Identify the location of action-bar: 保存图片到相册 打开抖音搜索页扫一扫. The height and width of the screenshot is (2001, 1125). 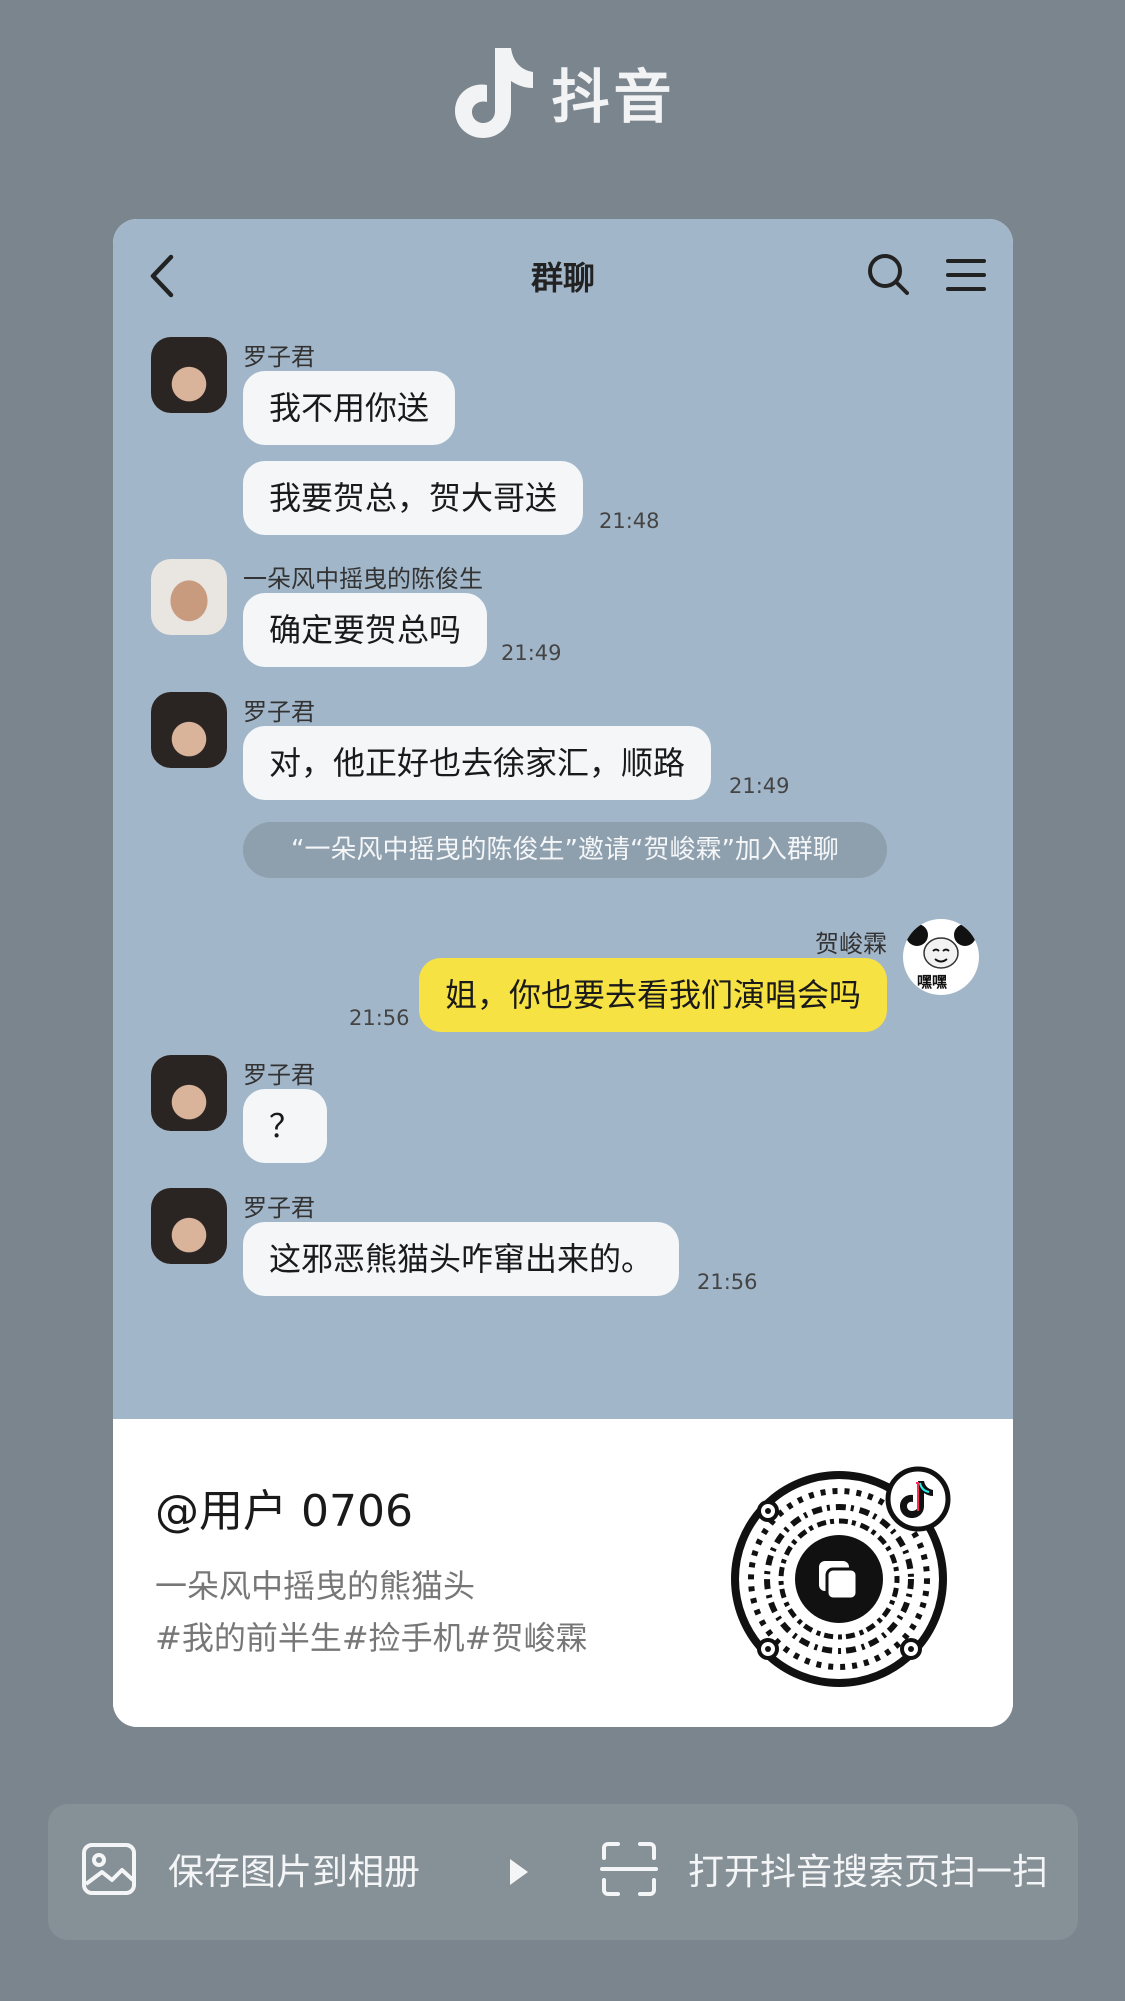
(563, 1872).